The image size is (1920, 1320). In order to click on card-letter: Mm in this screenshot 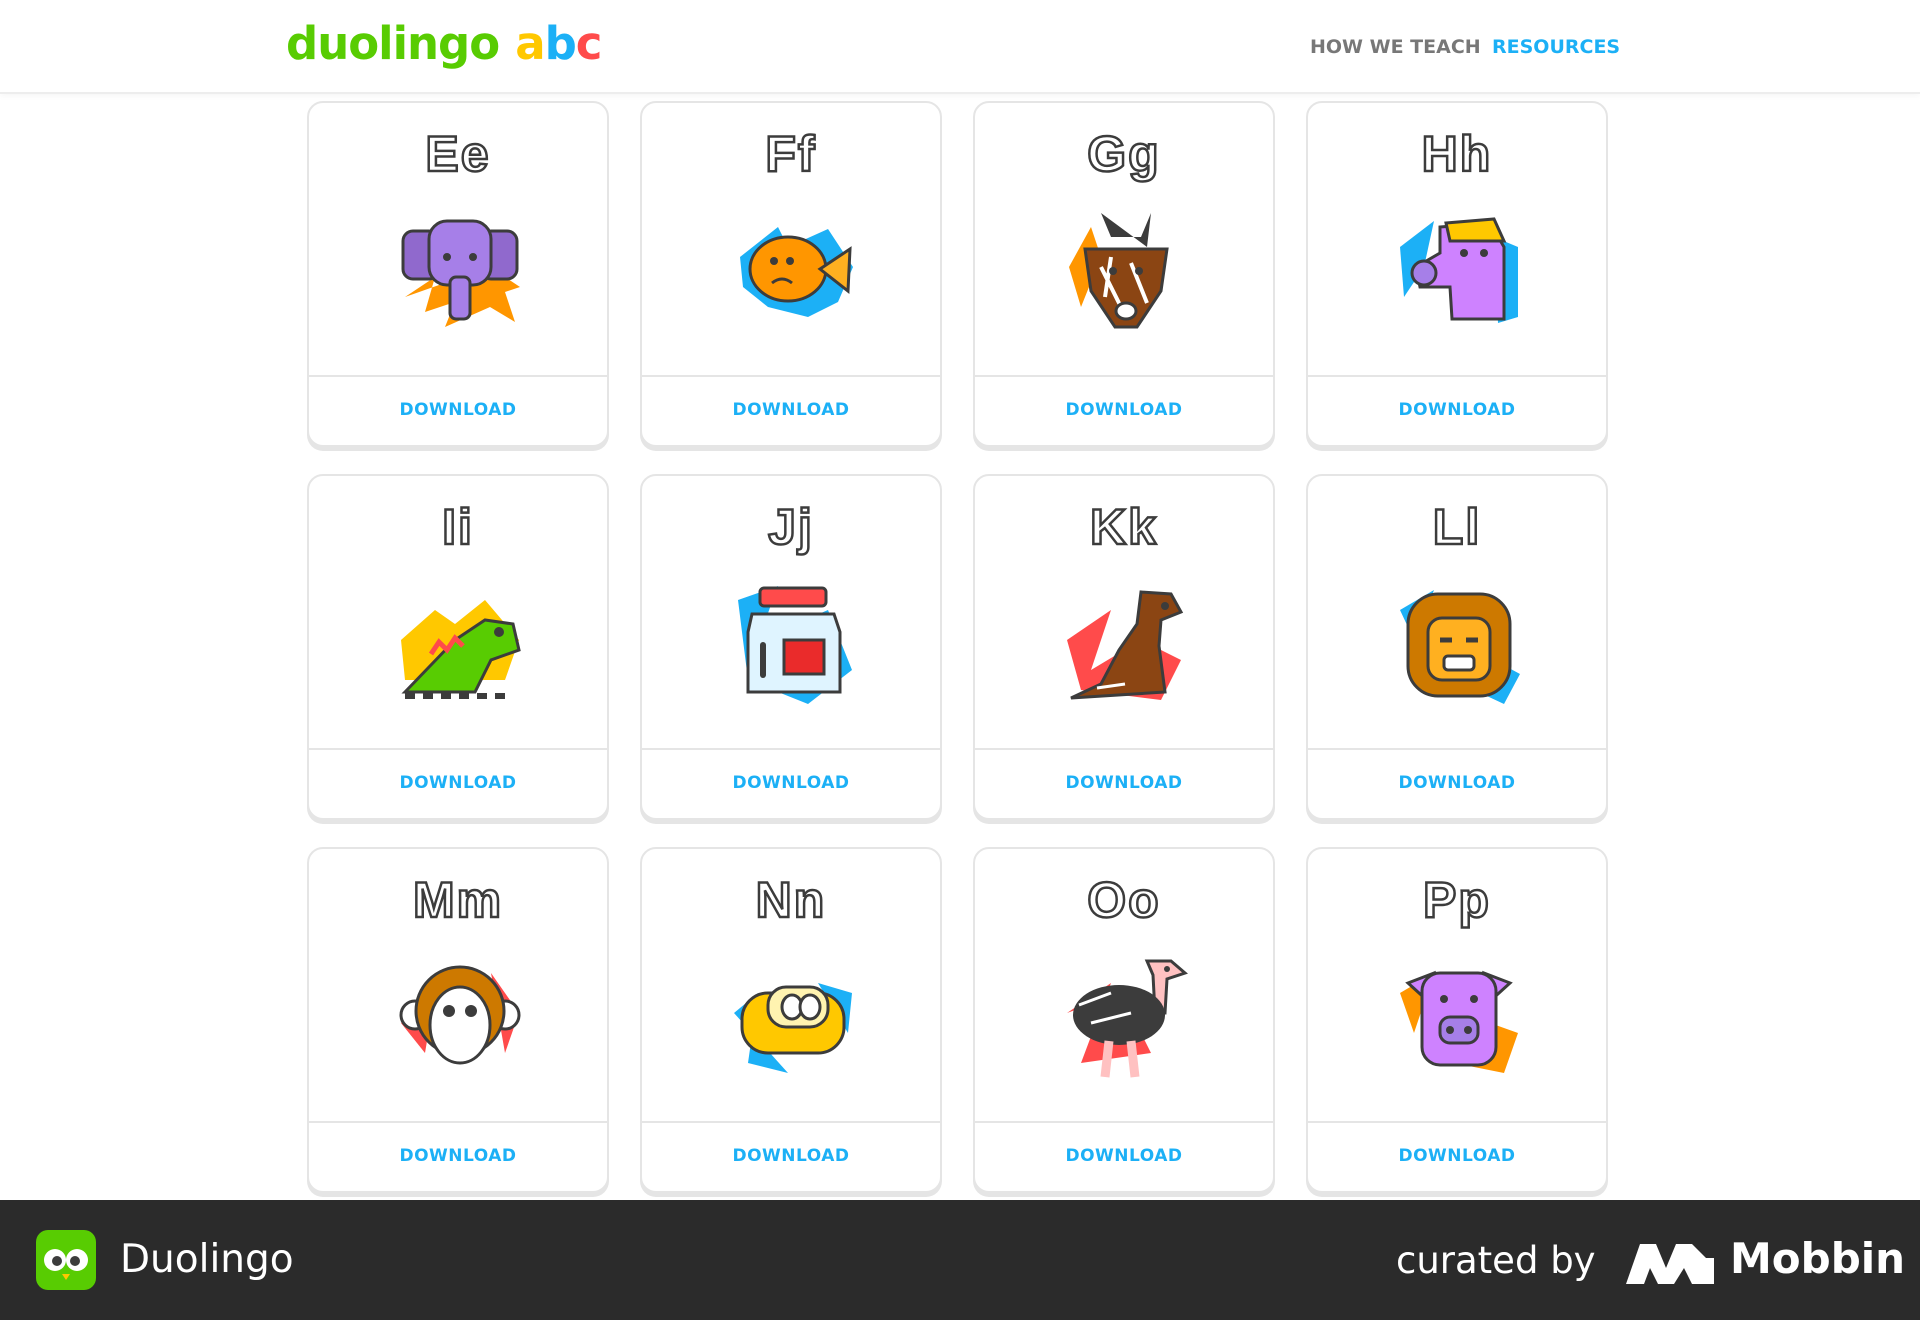, I will do `click(458, 900)`.